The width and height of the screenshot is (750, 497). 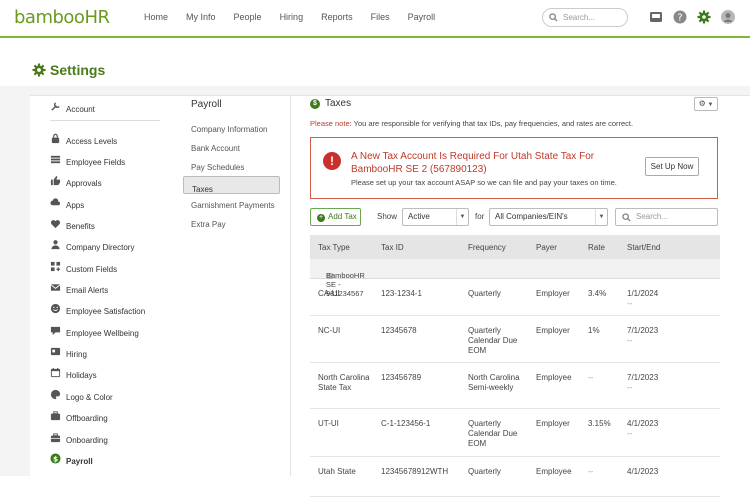 What do you see at coordinates (55, 287) in the screenshot?
I see `mail-icon` at bounding box center [55, 287].